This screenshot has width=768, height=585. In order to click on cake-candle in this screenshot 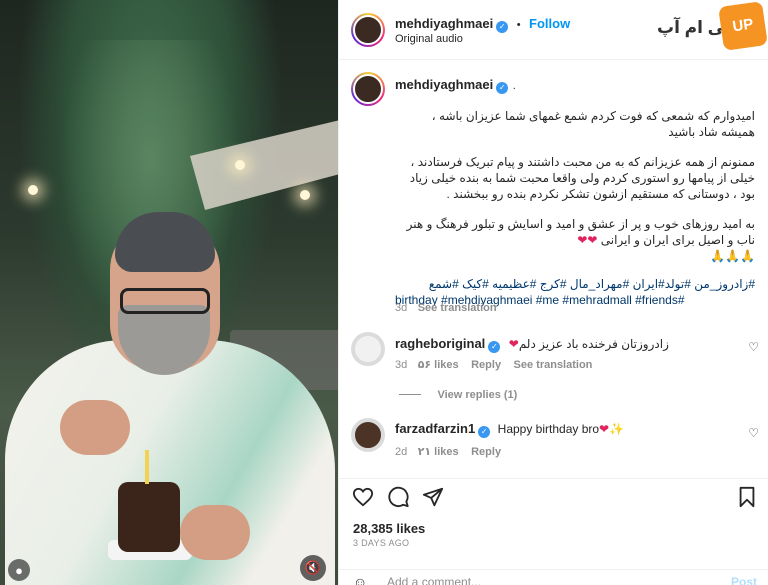, I will do `click(147, 467)`.